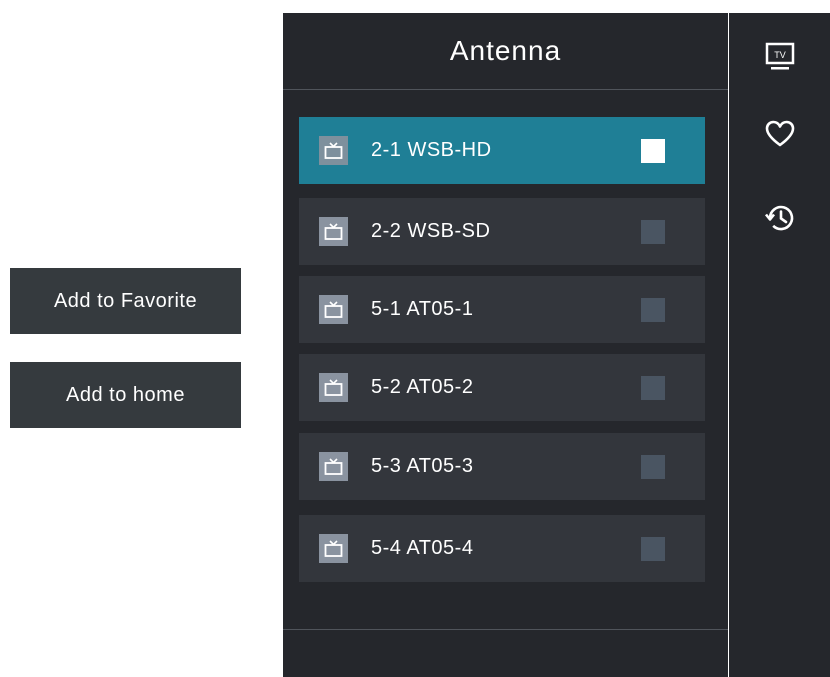 The image size is (830, 677). I want to click on channel-name: 2-2 WSB-SD, so click(431, 231).